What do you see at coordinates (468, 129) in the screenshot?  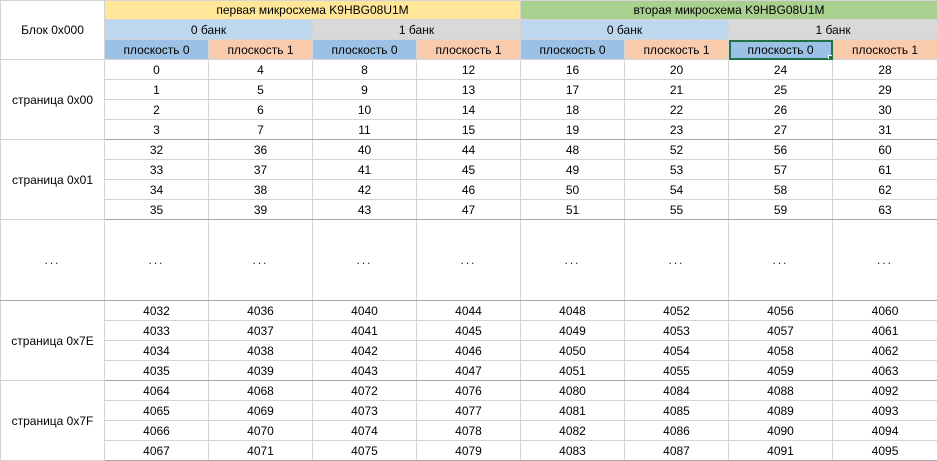 I see `data-cell: 15` at bounding box center [468, 129].